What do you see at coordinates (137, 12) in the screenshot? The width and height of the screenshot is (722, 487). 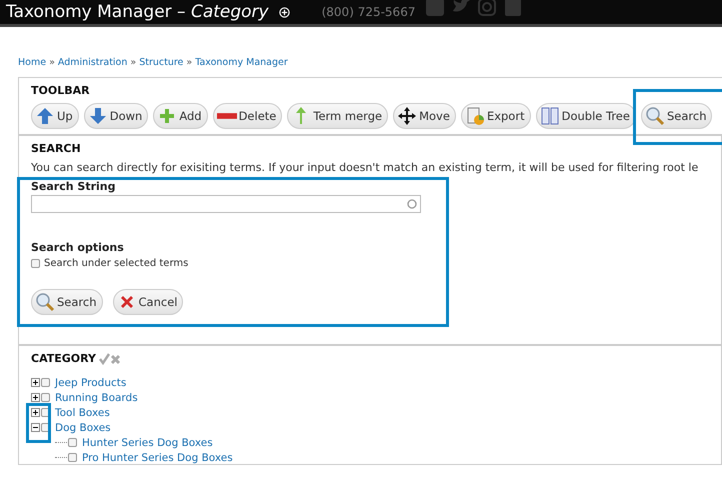 I see `page-title: Taxonomy Manager – Category` at bounding box center [137, 12].